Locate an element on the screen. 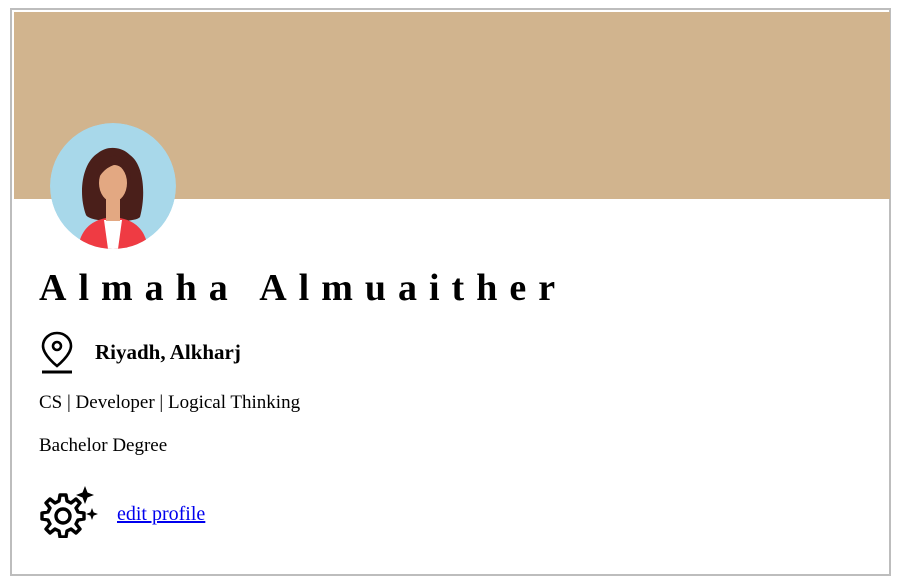  location-text: Riyadh, Alkharj is located at coordinates (168, 351).